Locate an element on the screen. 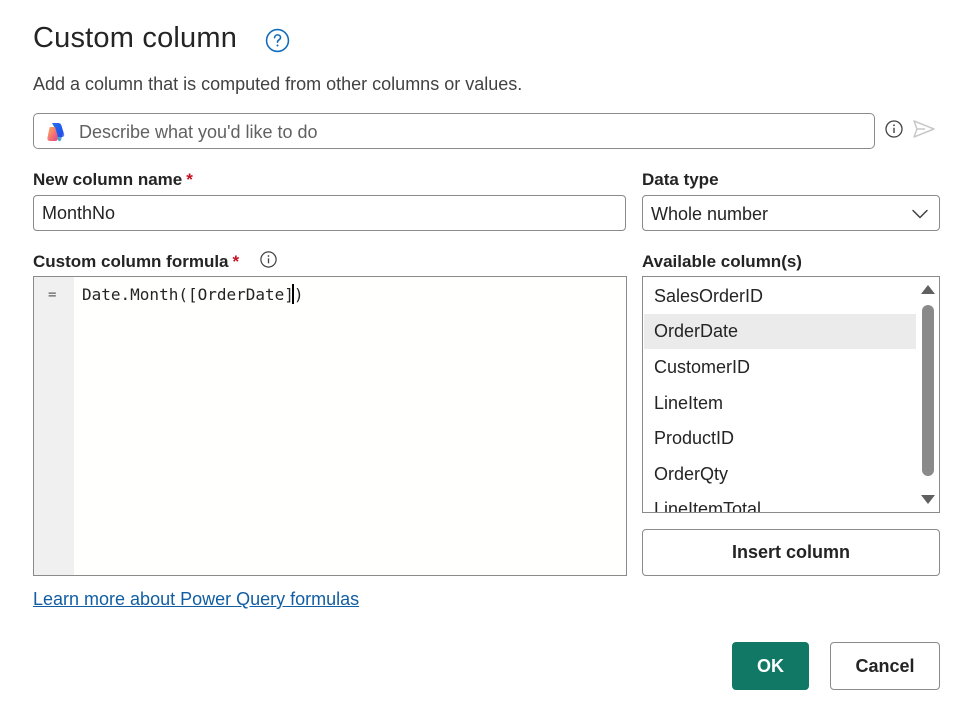  list-item: SalesOrderID is located at coordinates (780, 296).